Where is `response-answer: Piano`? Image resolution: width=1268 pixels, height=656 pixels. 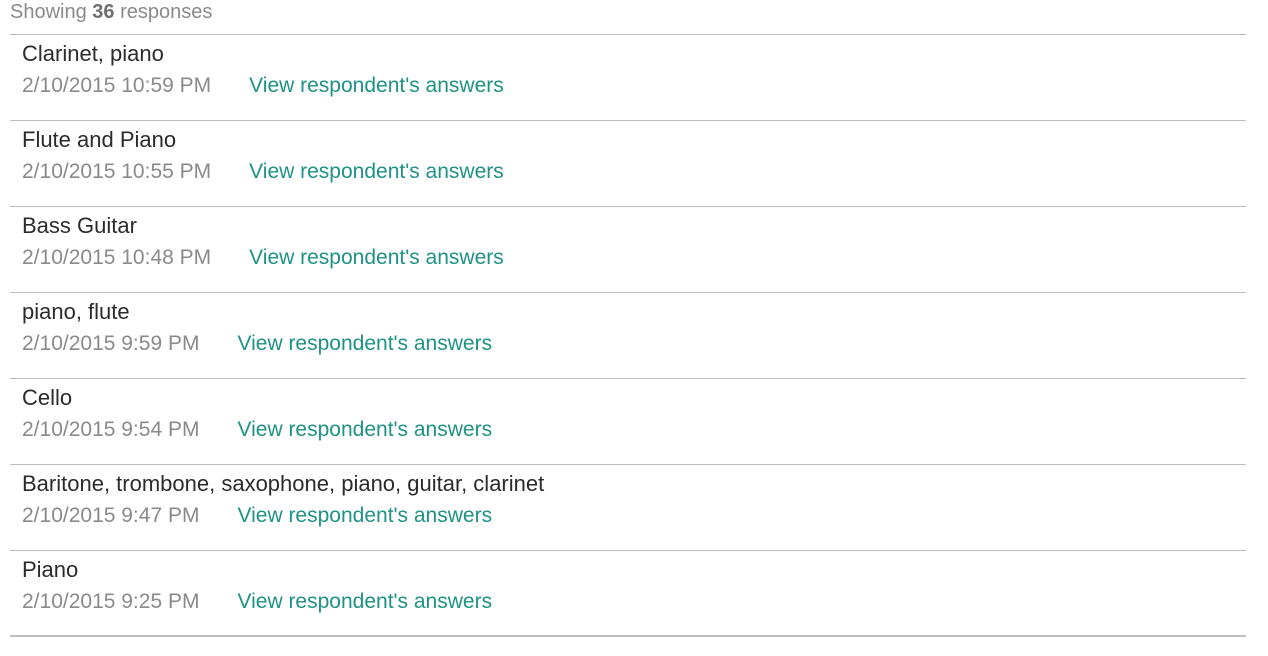
response-answer: Piano is located at coordinates (50, 569).